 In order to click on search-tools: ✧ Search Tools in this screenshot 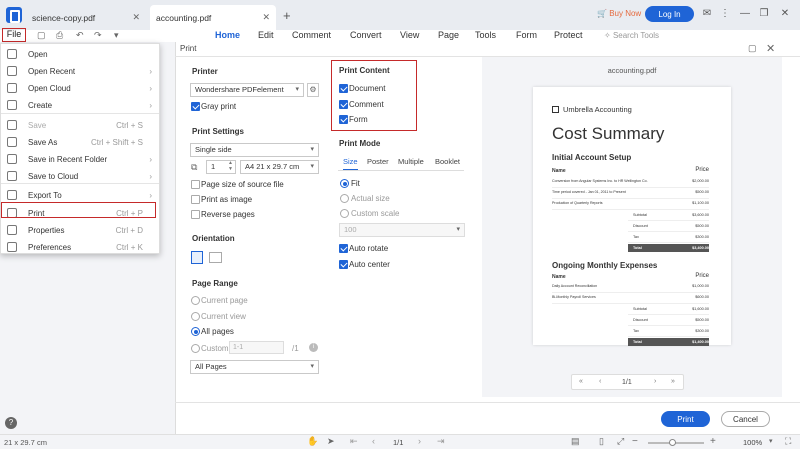, I will do `click(631, 35)`.